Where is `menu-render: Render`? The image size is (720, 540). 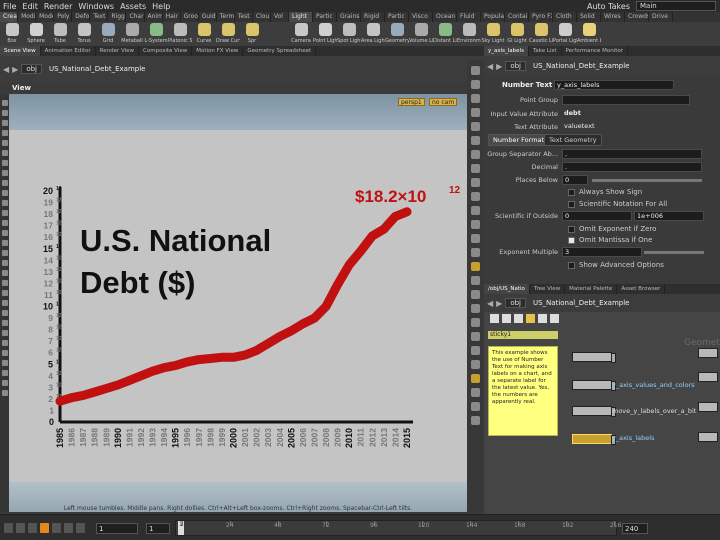
menu-render: Render is located at coordinates (58, 6).